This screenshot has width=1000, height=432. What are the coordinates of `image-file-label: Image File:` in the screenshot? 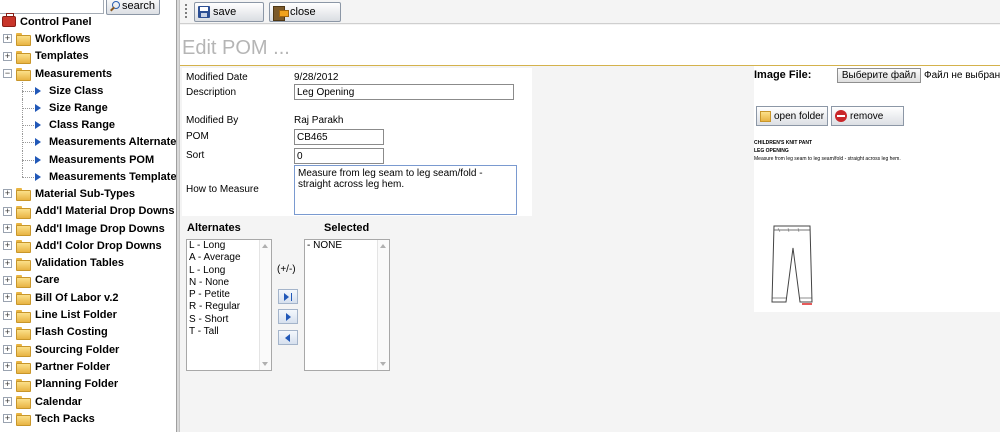 It's located at (783, 75).